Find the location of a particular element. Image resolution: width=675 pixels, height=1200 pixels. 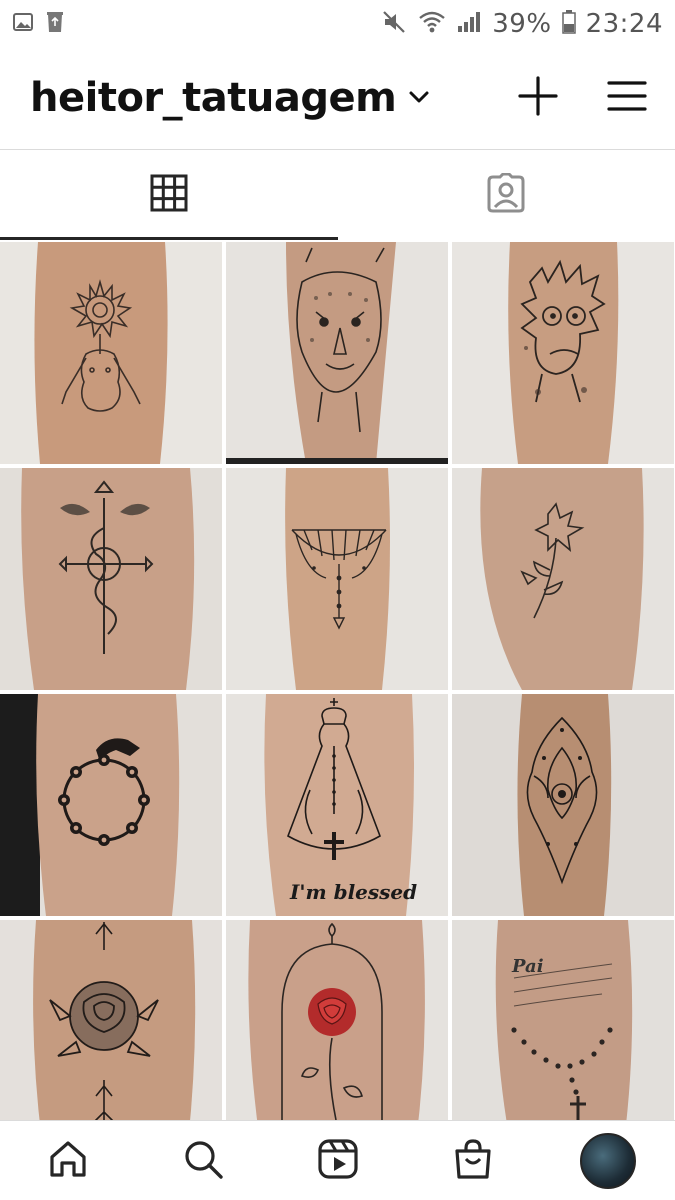

shop-icon is located at coordinates (473, 1161).